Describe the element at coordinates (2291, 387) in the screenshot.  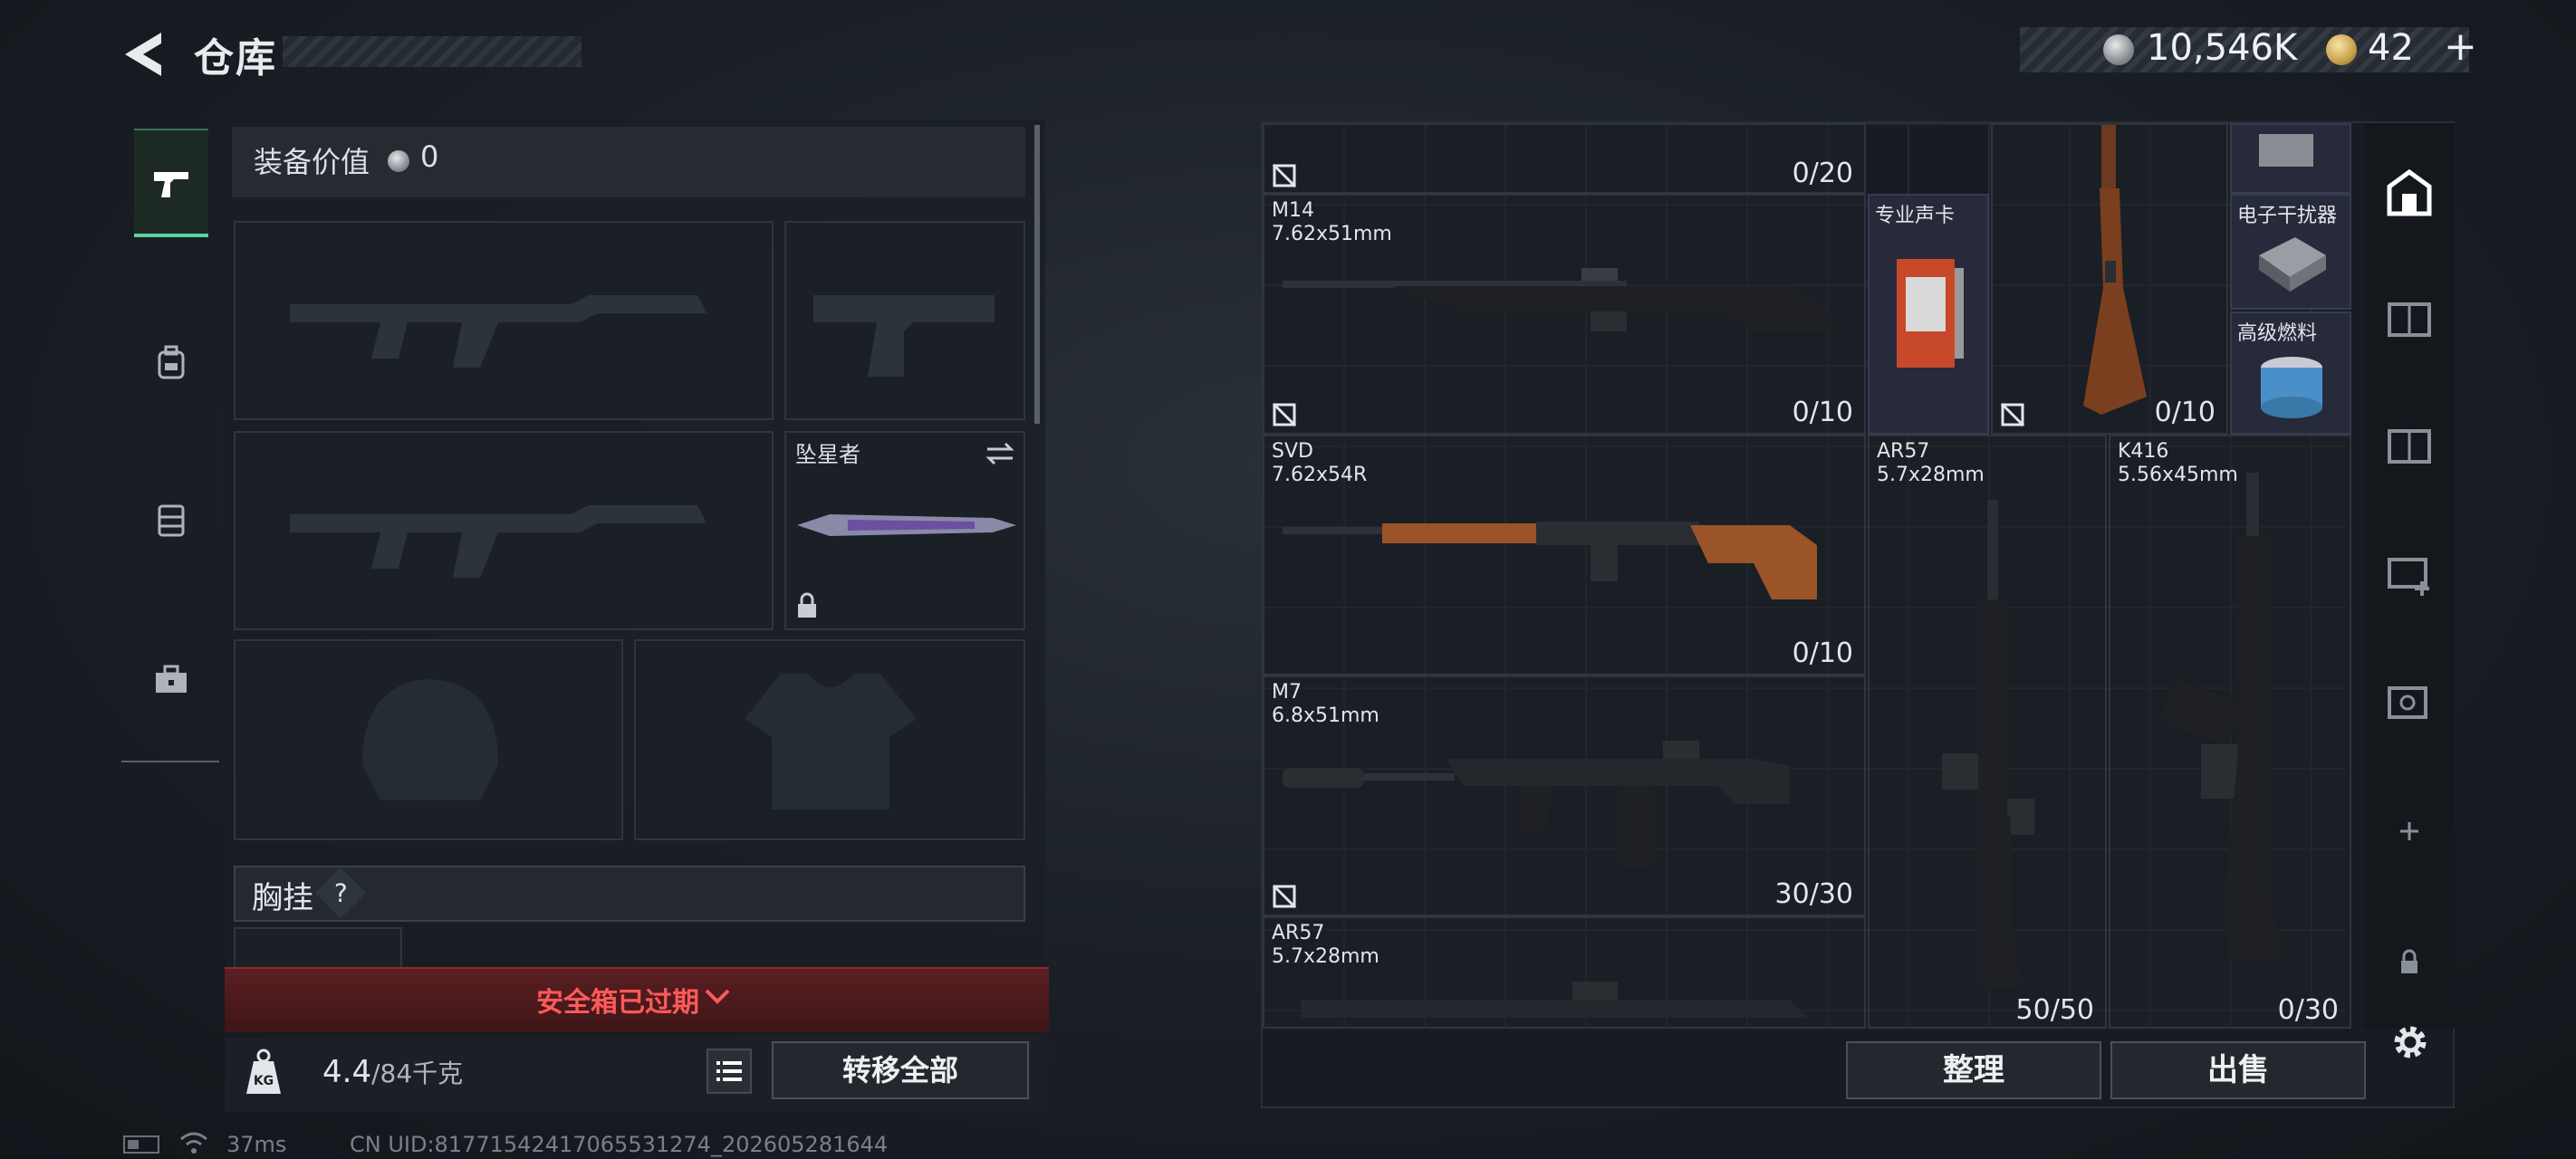
I see `fuel-can-icon` at that location.